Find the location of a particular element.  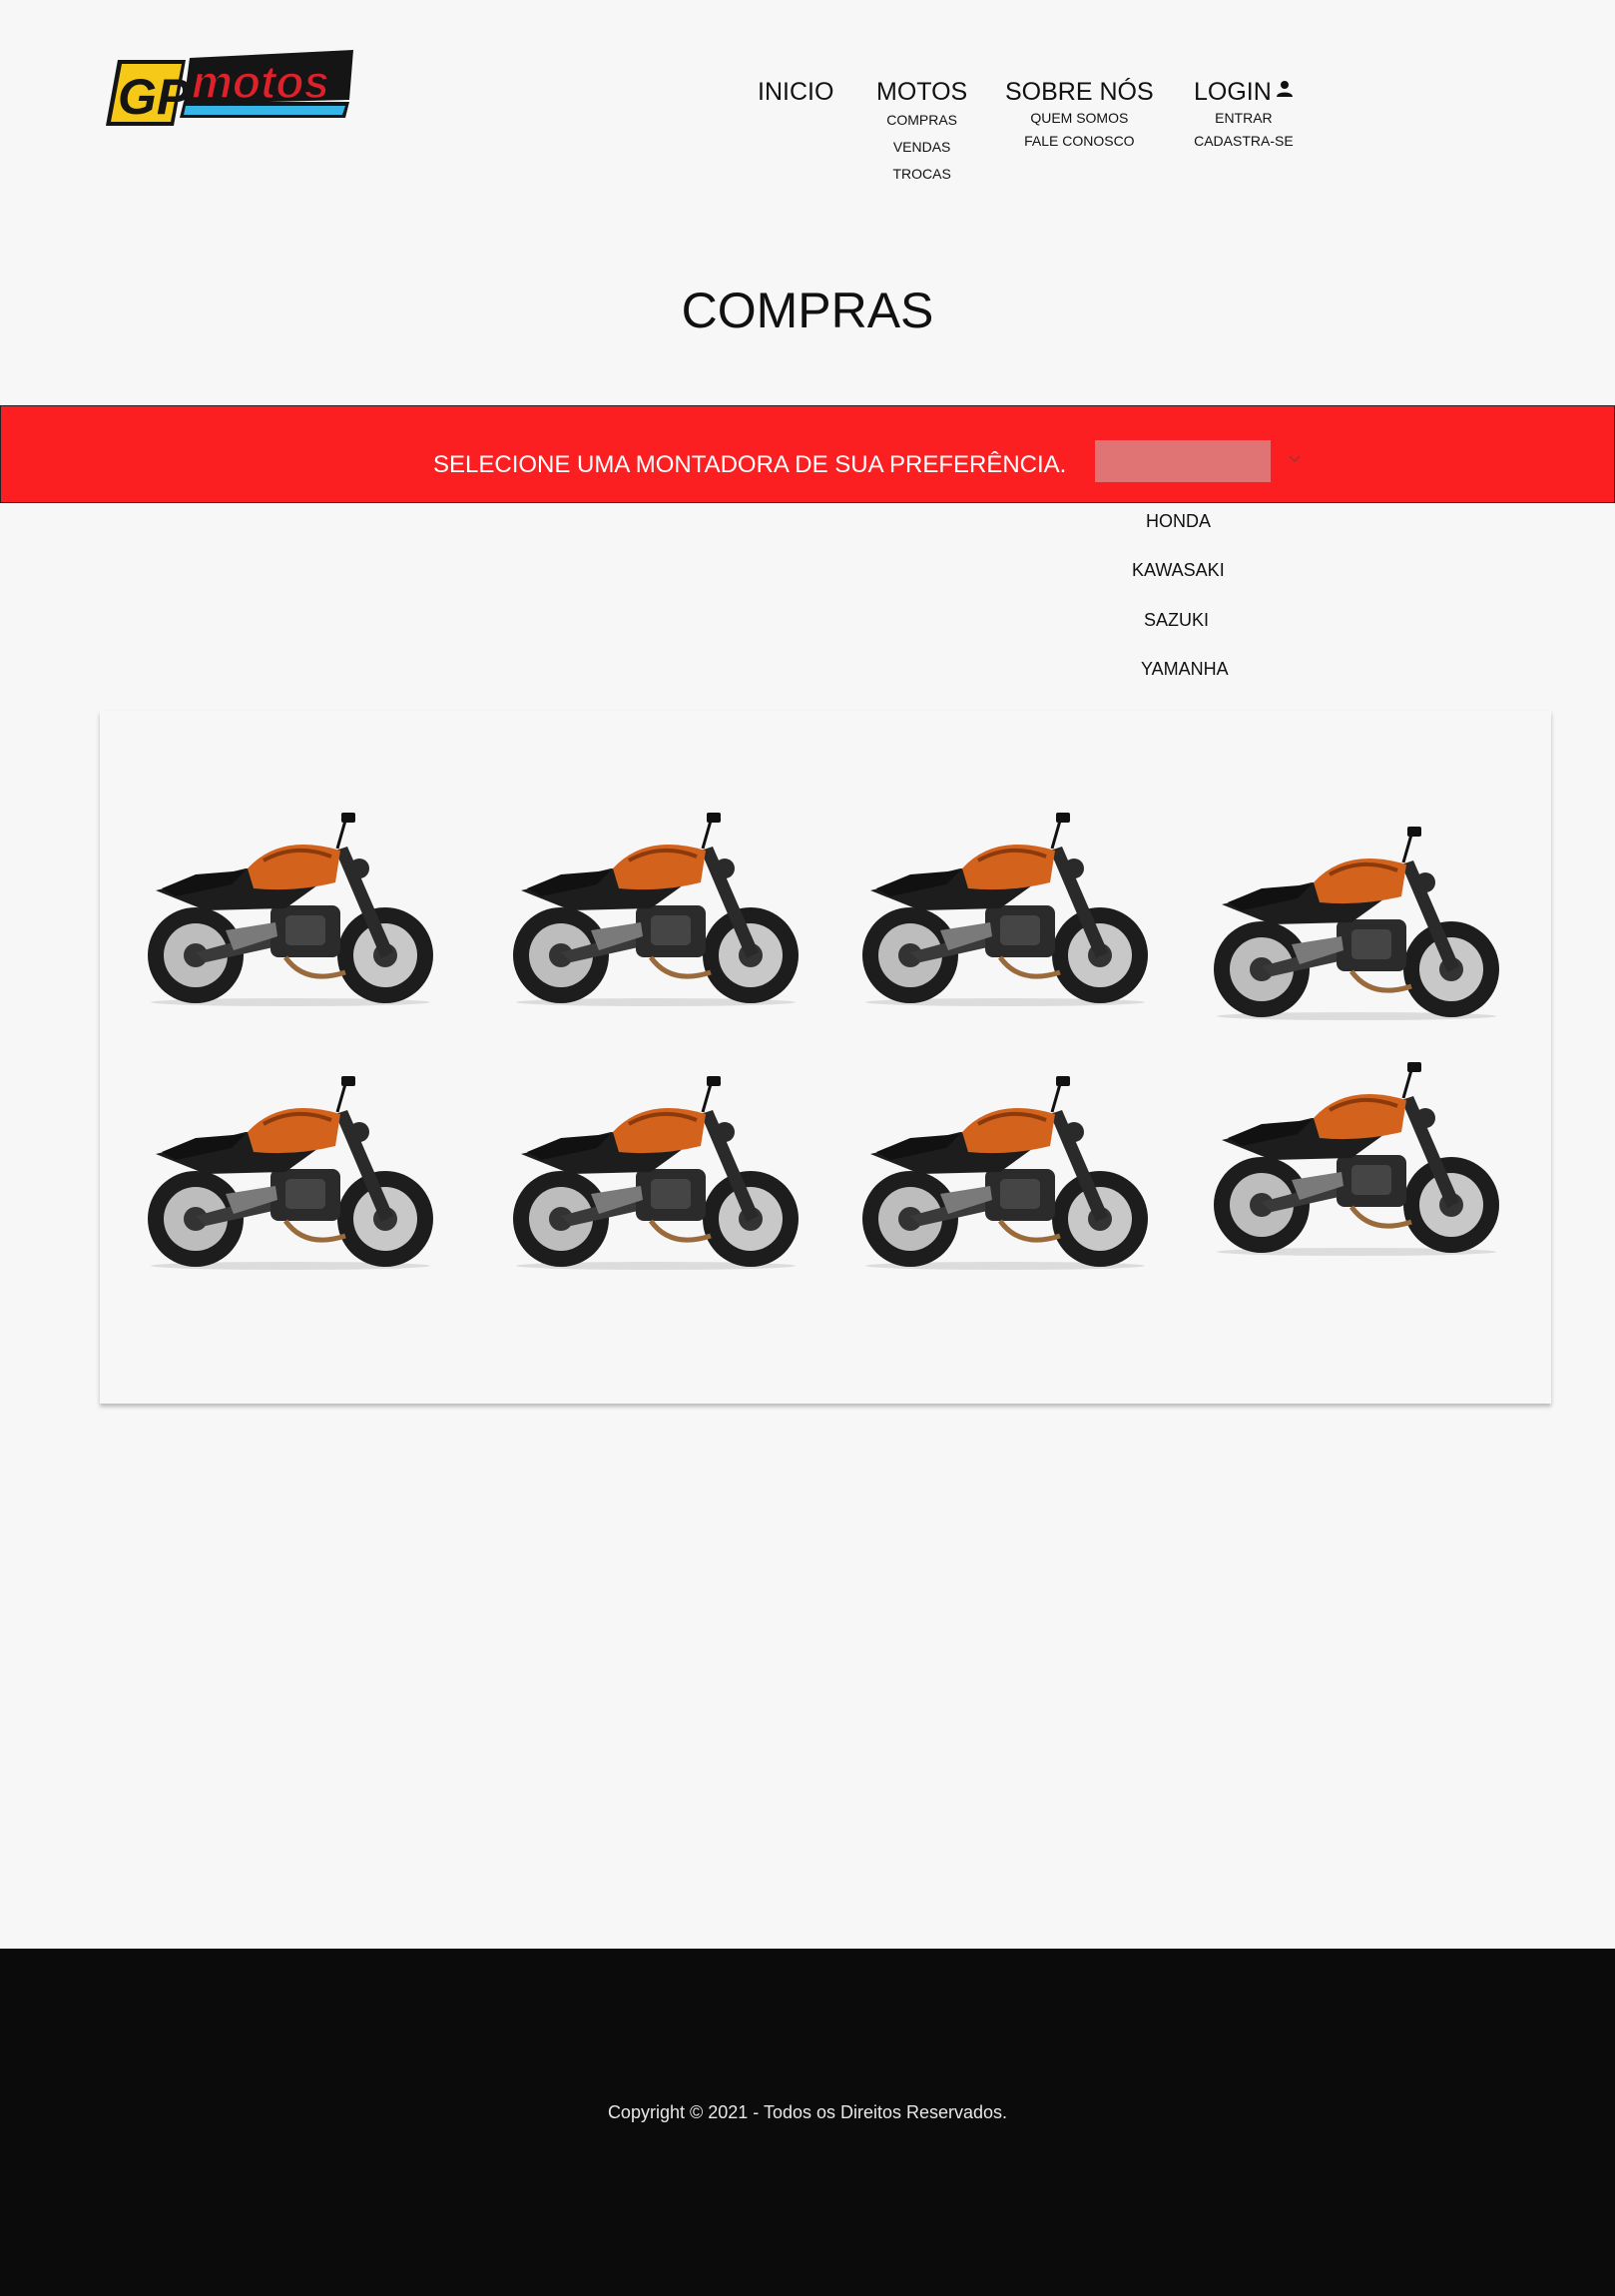

brand-option-sazuki: SAZUKI is located at coordinates (1177, 621).